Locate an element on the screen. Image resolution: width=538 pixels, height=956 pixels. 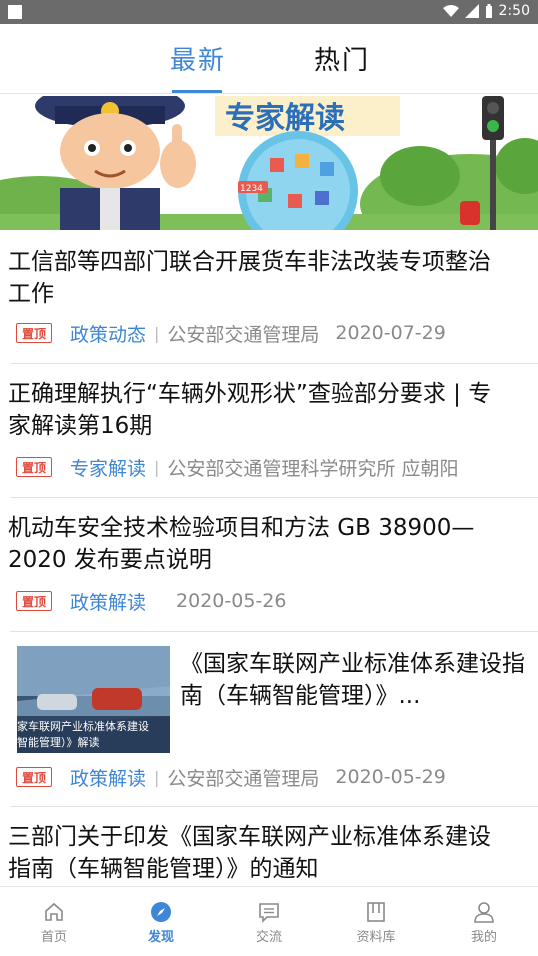
wifi-icon is located at coordinates (450, 11).